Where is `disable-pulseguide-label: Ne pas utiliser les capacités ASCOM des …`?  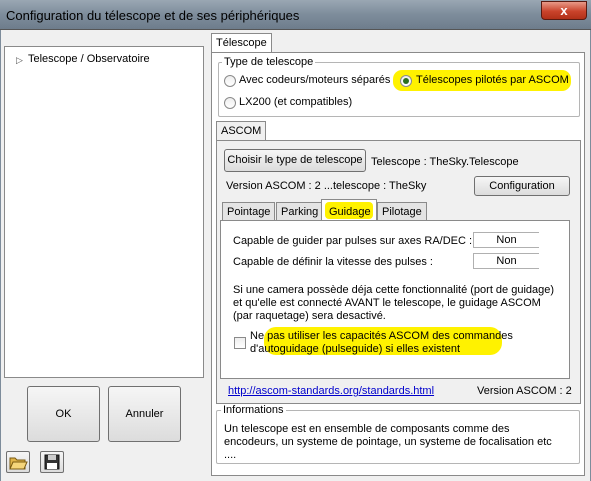 disable-pulseguide-label: Ne pas utiliser les capacités ASCOM des … is located at coordinates (381, 343).